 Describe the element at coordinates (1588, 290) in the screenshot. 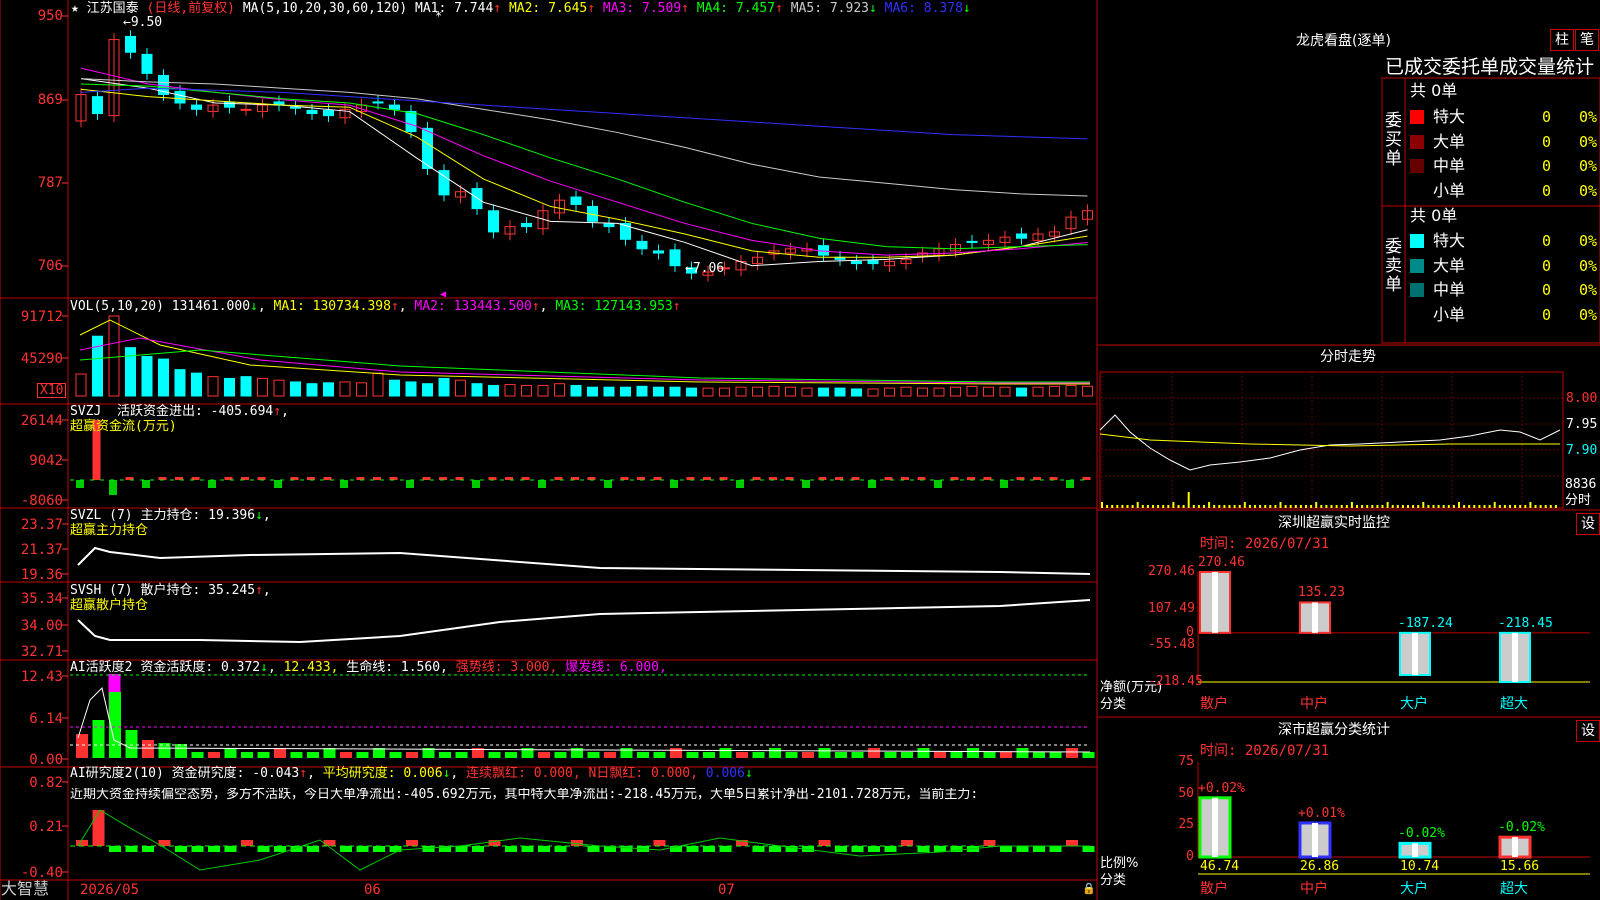

I see `sell-row-pct-2: 0%` at that location.